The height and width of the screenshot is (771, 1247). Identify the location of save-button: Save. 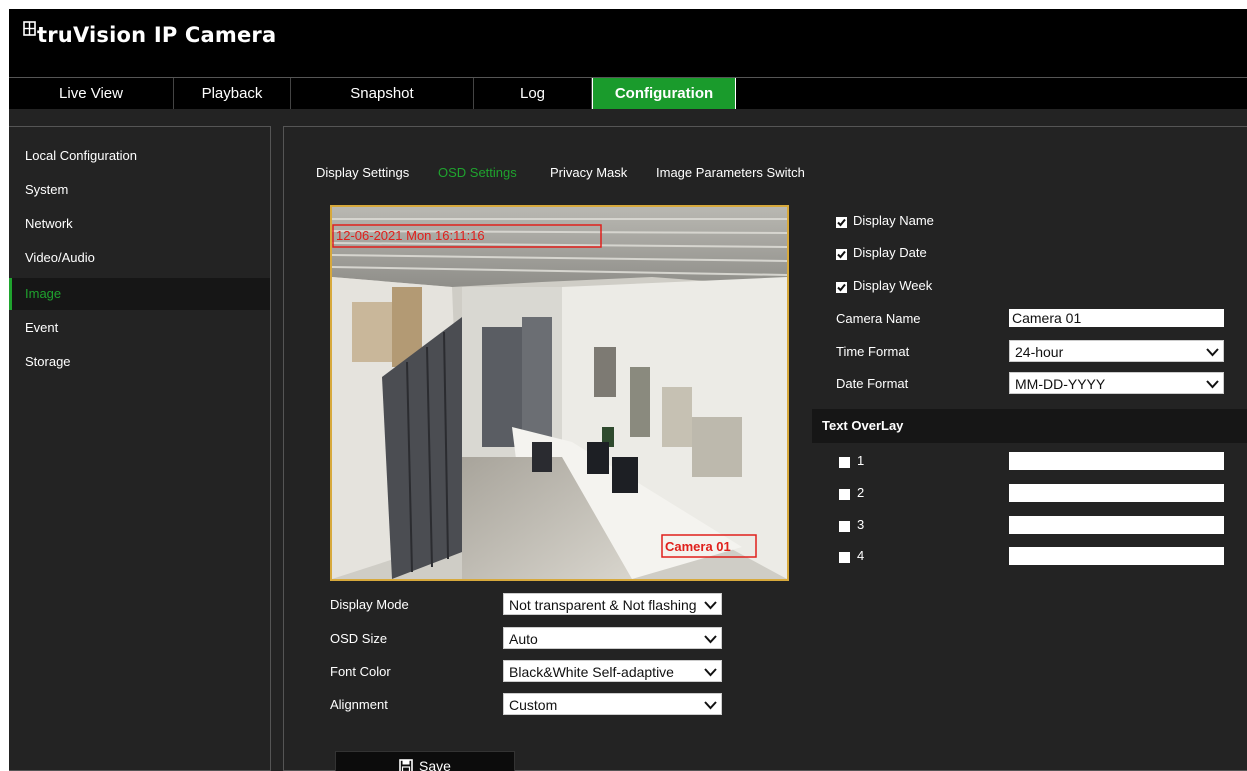
(425, 761).